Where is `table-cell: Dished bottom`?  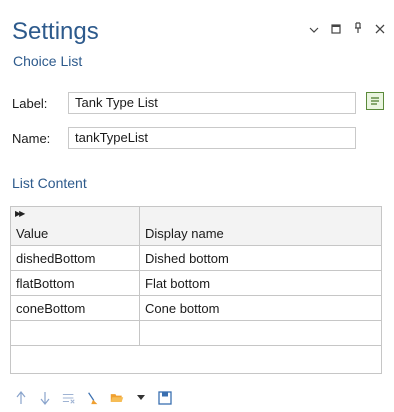 table-cell: Dished bottom is located at coordinates (260, 258).